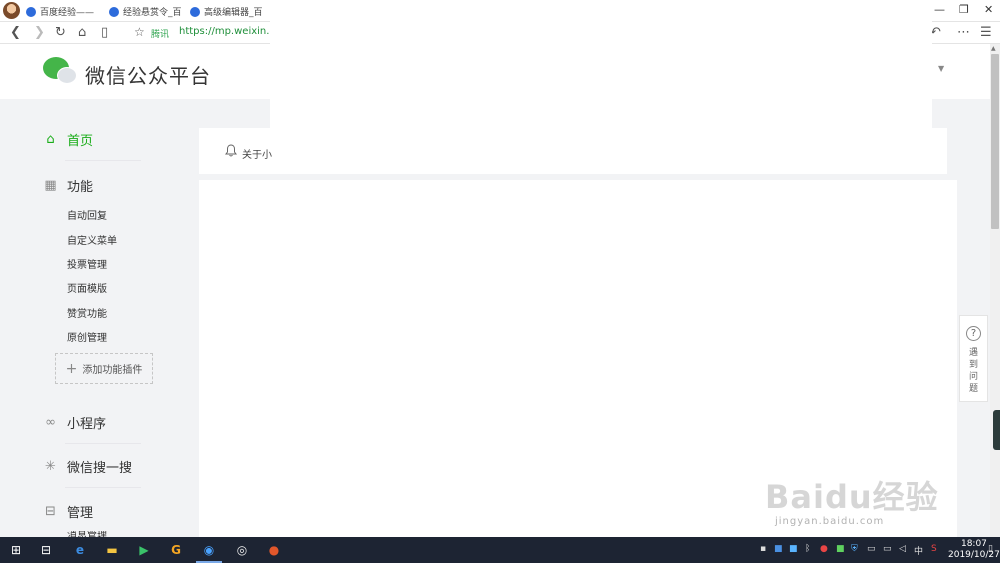 The width and height of the screenshot is (1000, 563). What do you see at coordinates (50, 511) in the screenshot?
I see `inbox-icon: ⊟` at bounding box center [50, 511].